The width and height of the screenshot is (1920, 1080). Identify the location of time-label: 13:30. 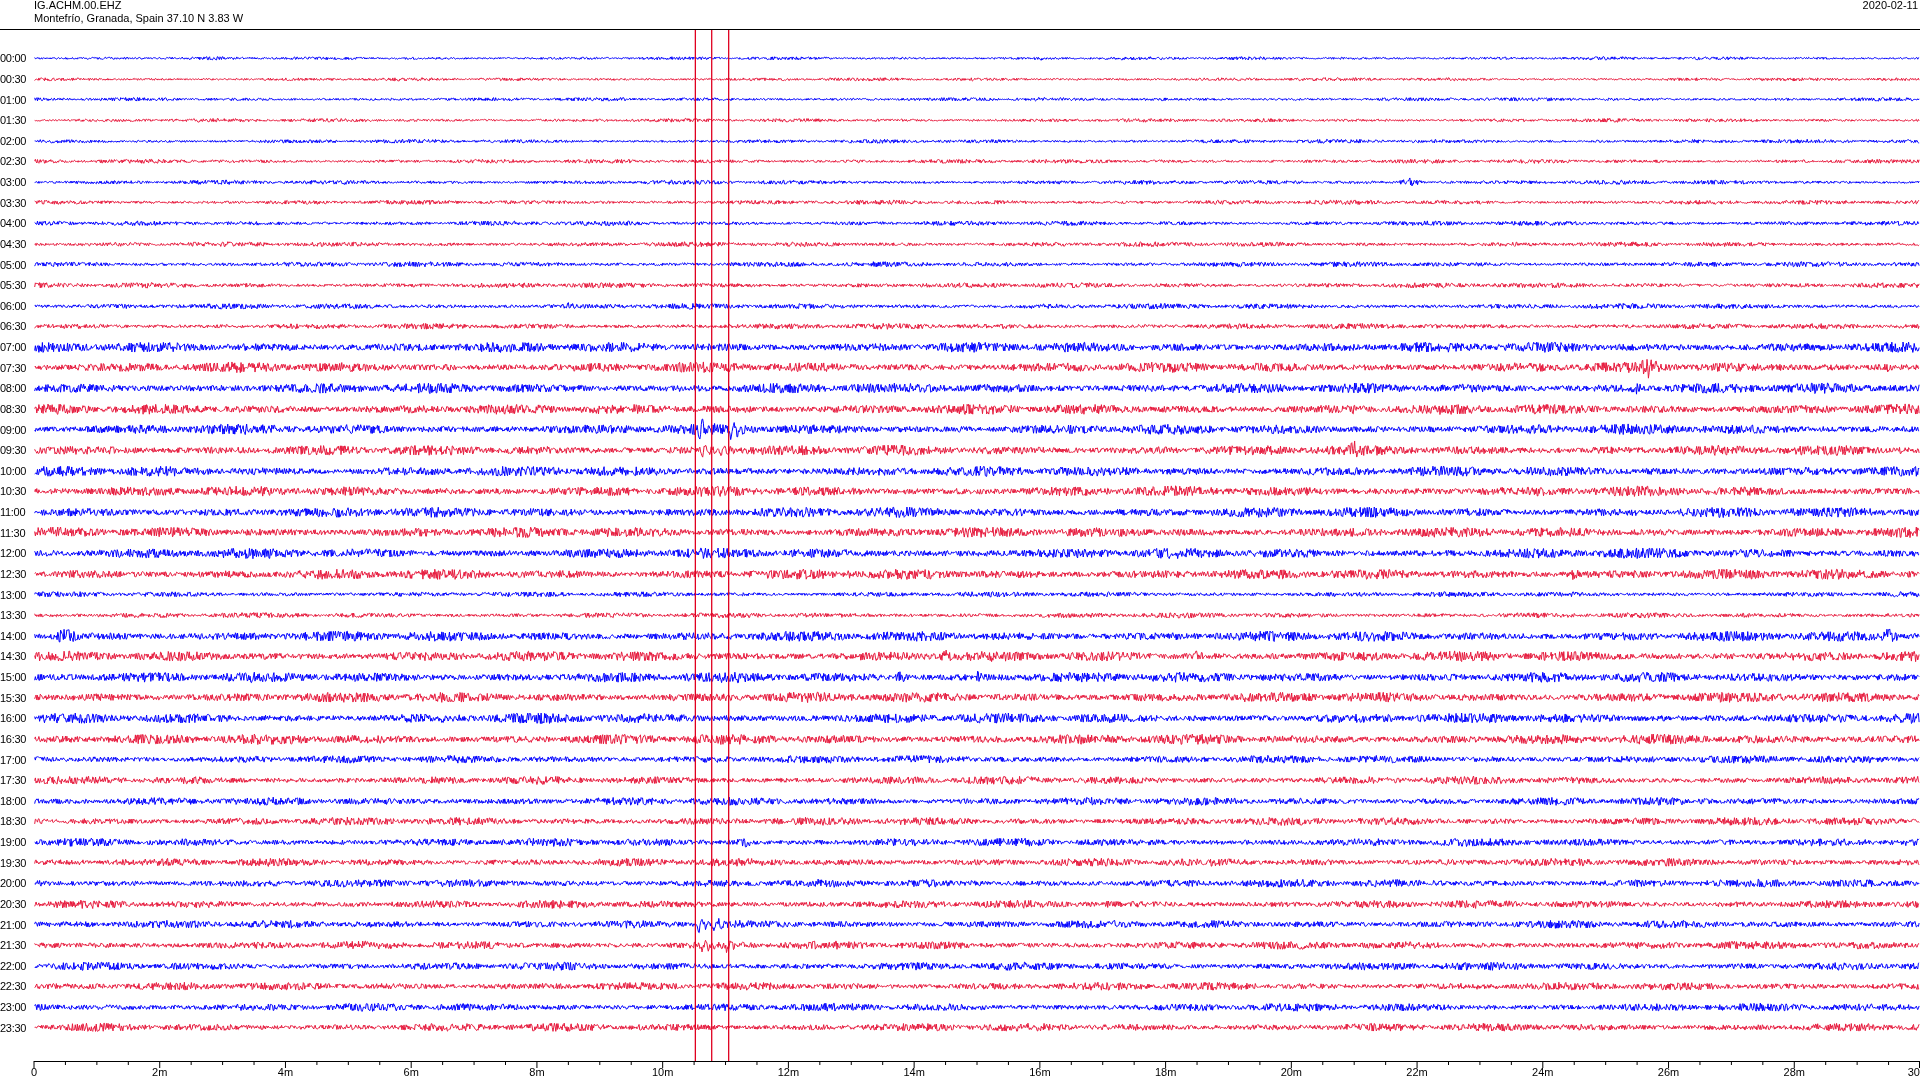
(14, 615).